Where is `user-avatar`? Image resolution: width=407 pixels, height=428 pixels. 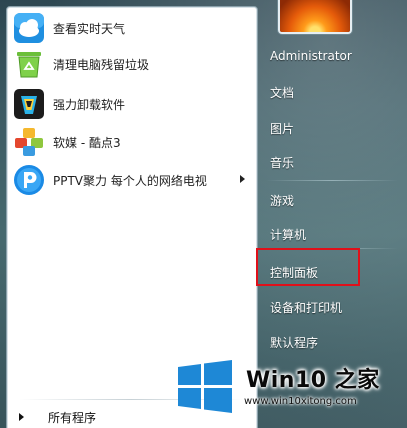
user-avatar is located at coordinates (315, 17).